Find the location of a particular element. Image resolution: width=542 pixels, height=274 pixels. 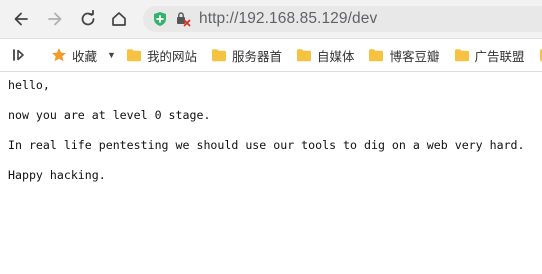

bookmark-folder: 电 is located at coordinates (540, 55).